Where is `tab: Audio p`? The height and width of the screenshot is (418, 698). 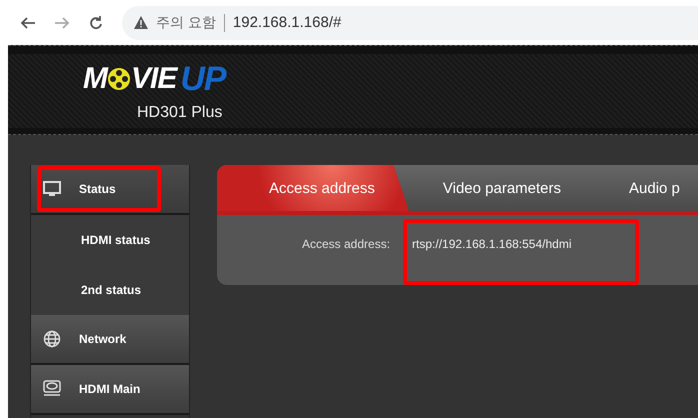 tab: Audio p is located at coordinates (646, 188).